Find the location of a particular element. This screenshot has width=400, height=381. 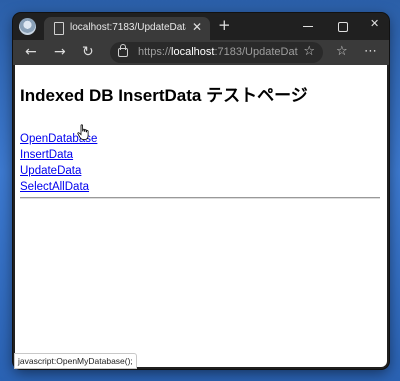

profile-icon is located at coordinates (27, 26).